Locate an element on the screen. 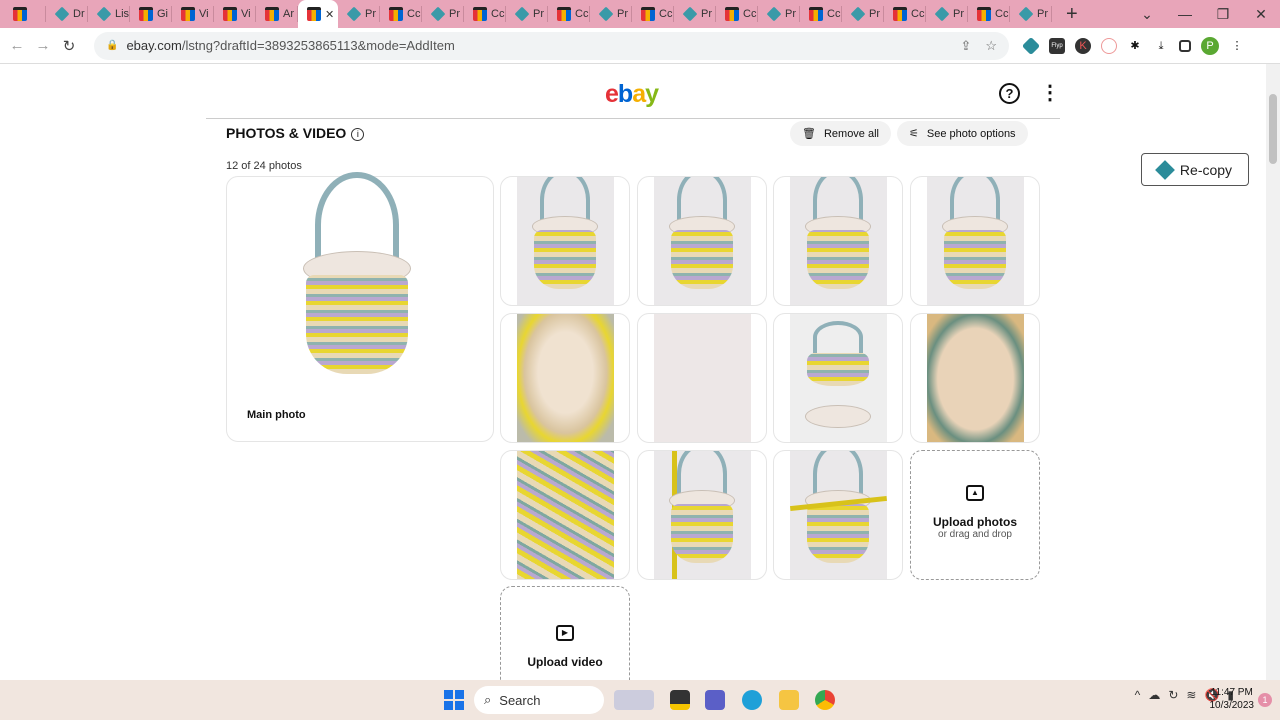 Image resolution: width=1280 pixels, height=720 pixels. wifi-icon: ≋ is located at coordinates (1191, 695).